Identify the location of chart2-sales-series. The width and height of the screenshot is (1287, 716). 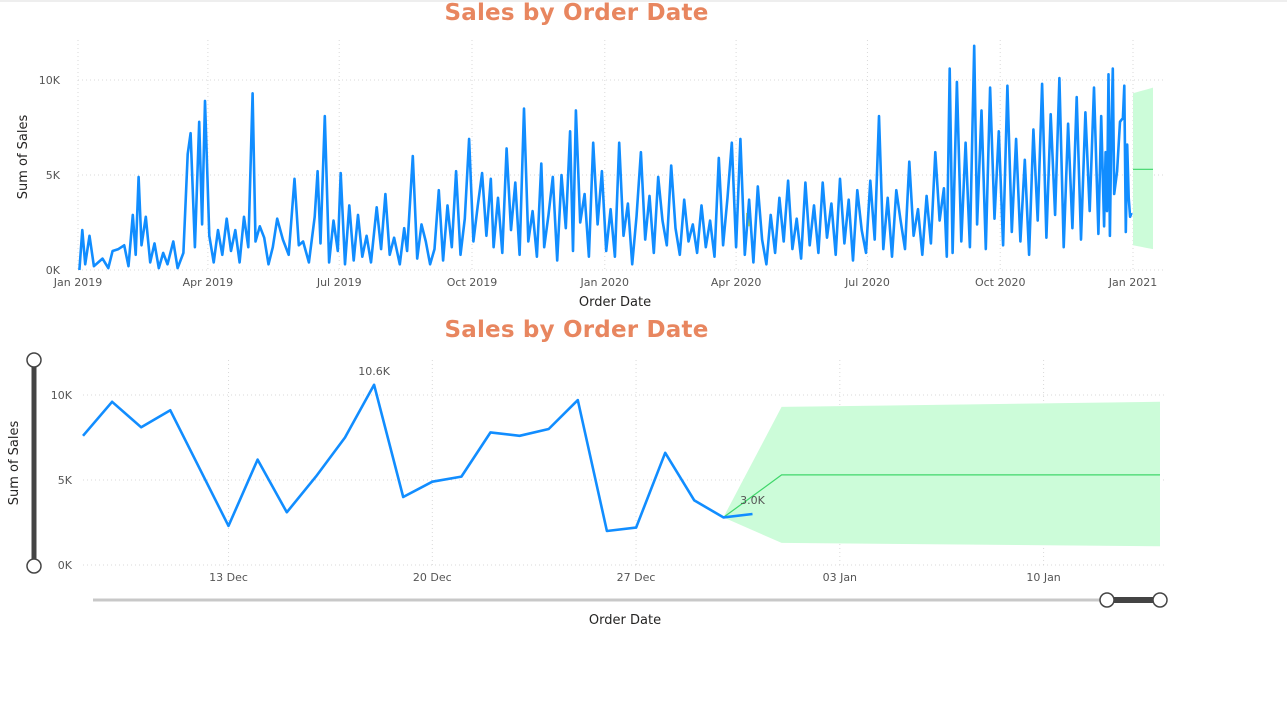
(417, 458).